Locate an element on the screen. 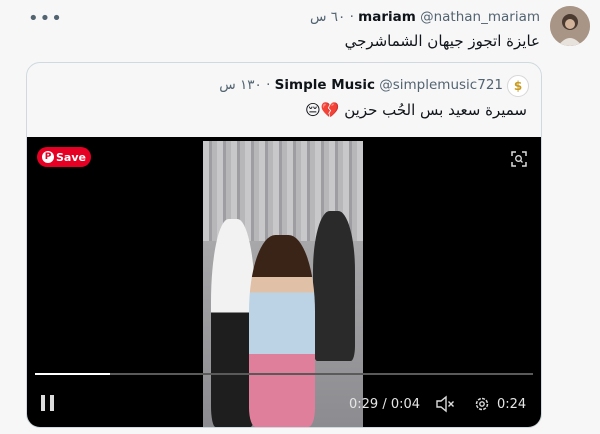 This screenshot has height=434, width=600. avatar-photo is located at coordinates (570, 26).